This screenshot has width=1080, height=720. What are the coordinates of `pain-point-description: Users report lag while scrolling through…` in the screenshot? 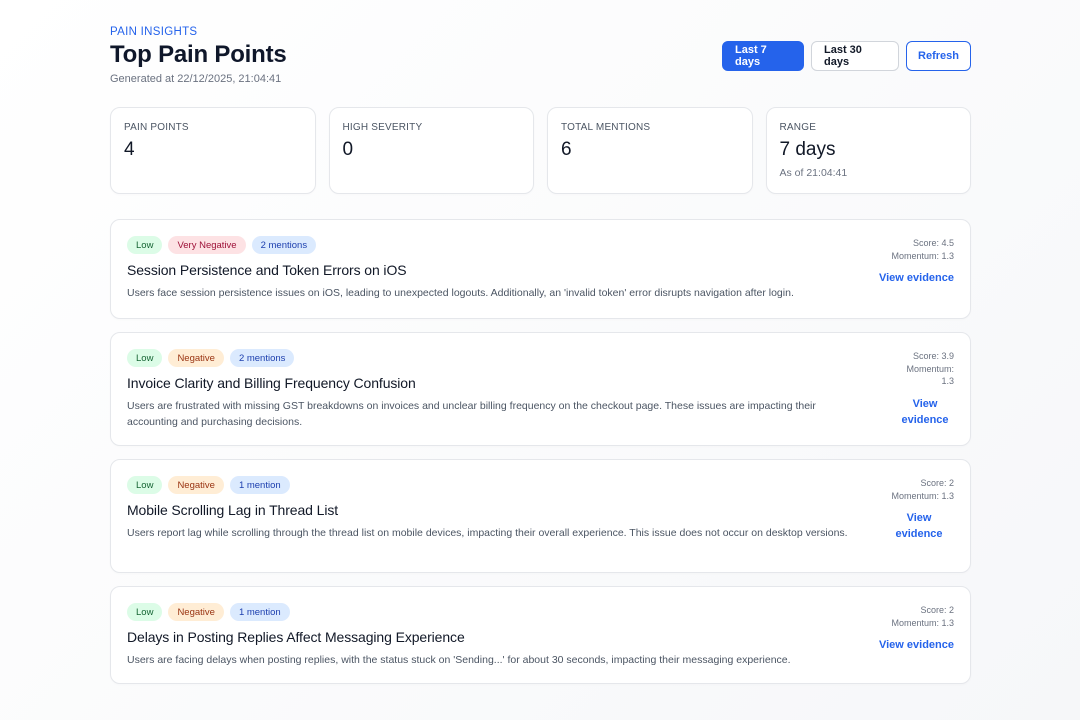 It's located at (487, 533).